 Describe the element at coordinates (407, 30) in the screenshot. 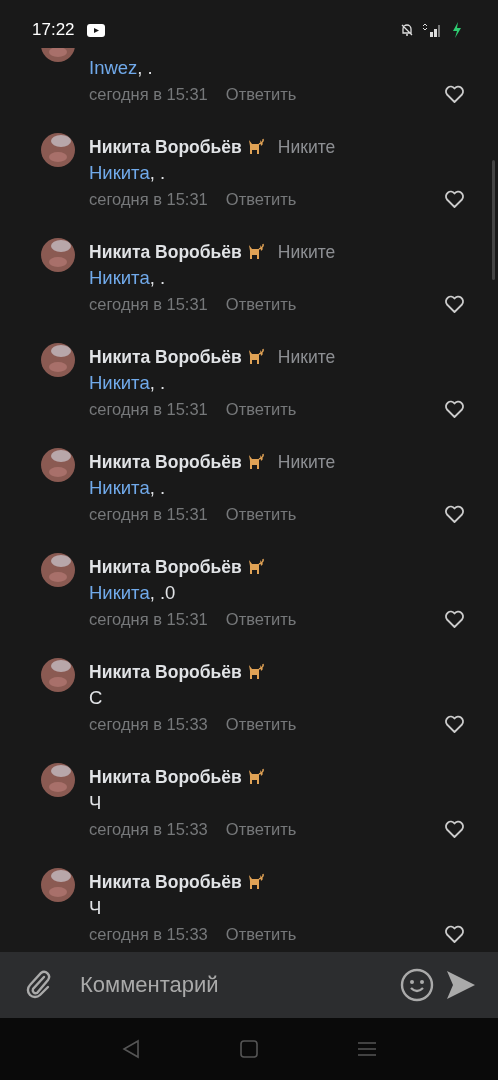

I see `muted-bell-icon` at that location.